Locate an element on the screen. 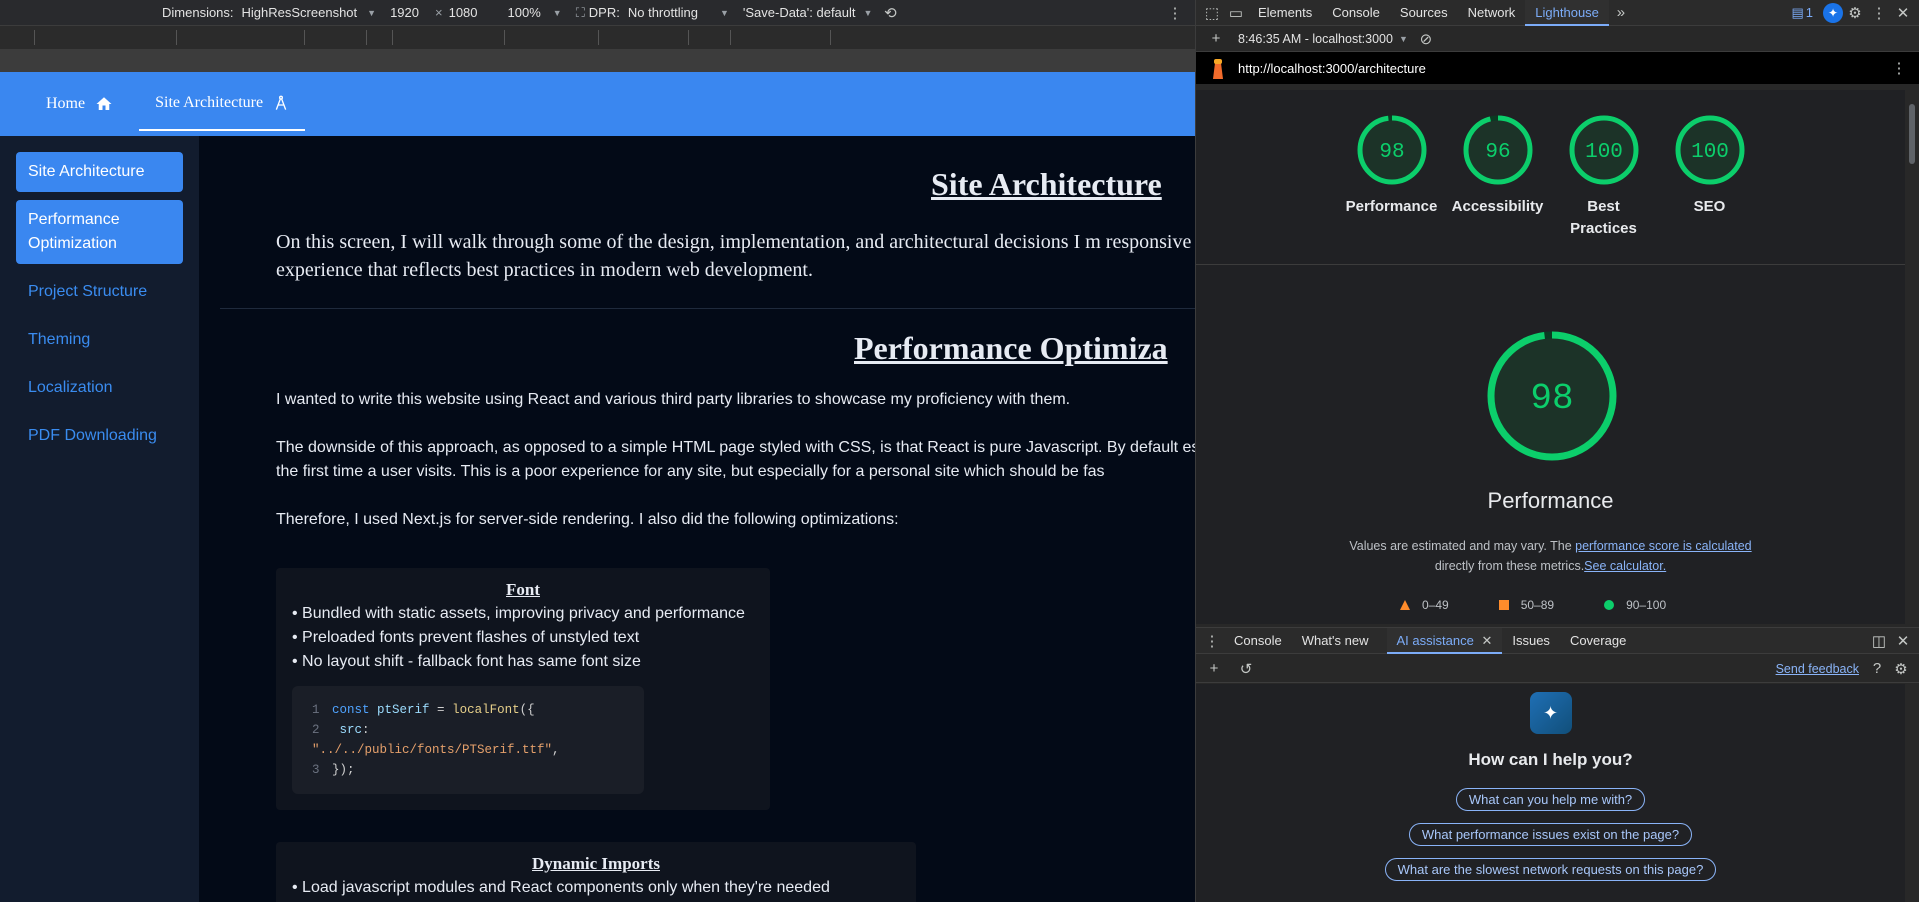 Image resolution: width=1919 pixels, height=902 pixels. tab-network: Network is located at coordinates (1492, 13).